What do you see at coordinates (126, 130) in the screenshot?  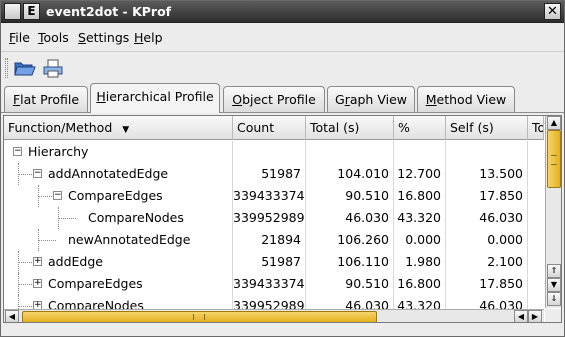 I see `sort-descending-icon: ▼` at bounding box center [126, 130].